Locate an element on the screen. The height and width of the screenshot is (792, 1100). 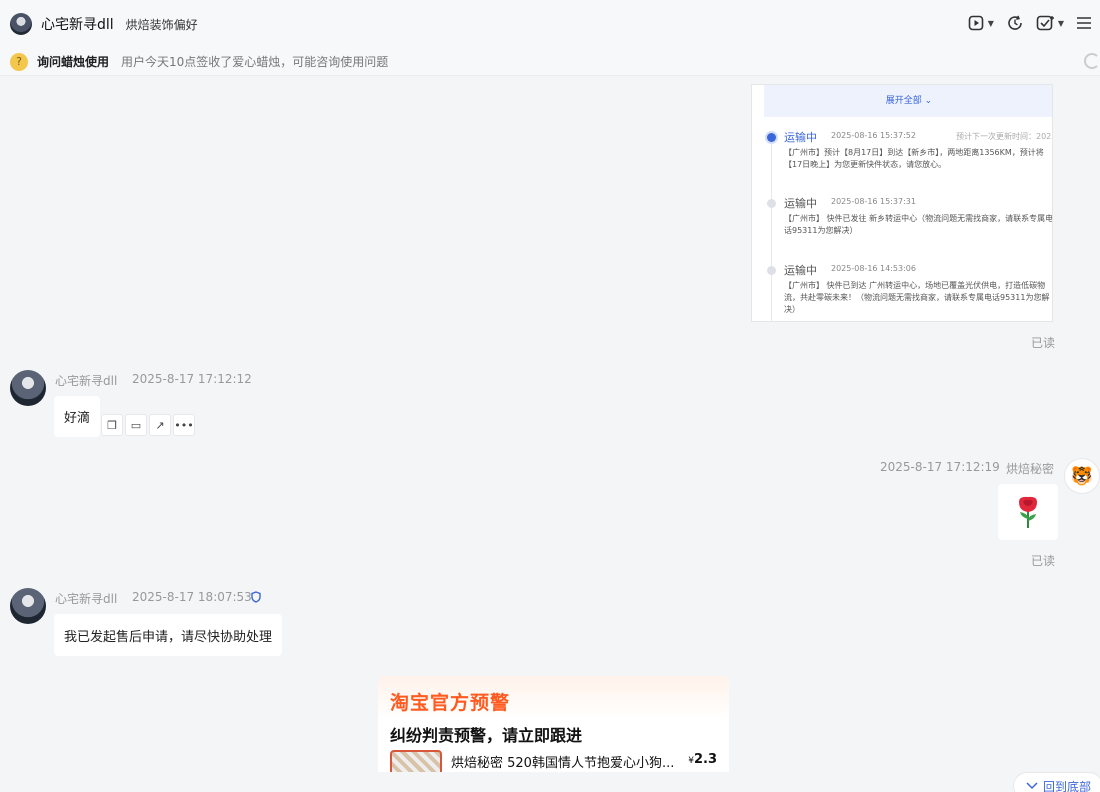
shield-icon is located at coordinates (256, 598).